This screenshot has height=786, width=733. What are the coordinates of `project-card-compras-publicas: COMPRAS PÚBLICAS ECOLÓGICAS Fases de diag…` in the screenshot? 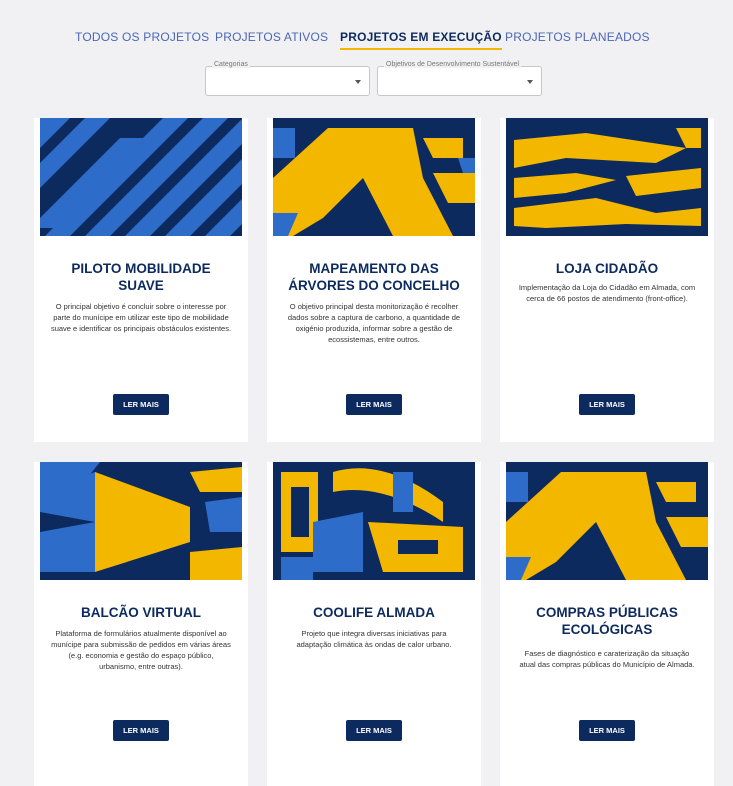 It's located at (607, 624).